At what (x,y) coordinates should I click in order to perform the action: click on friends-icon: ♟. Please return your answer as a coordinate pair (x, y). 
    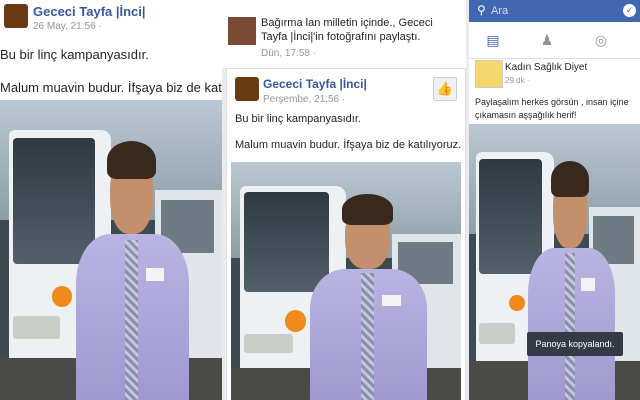
    Looking at the image, I should click on (547, 40).